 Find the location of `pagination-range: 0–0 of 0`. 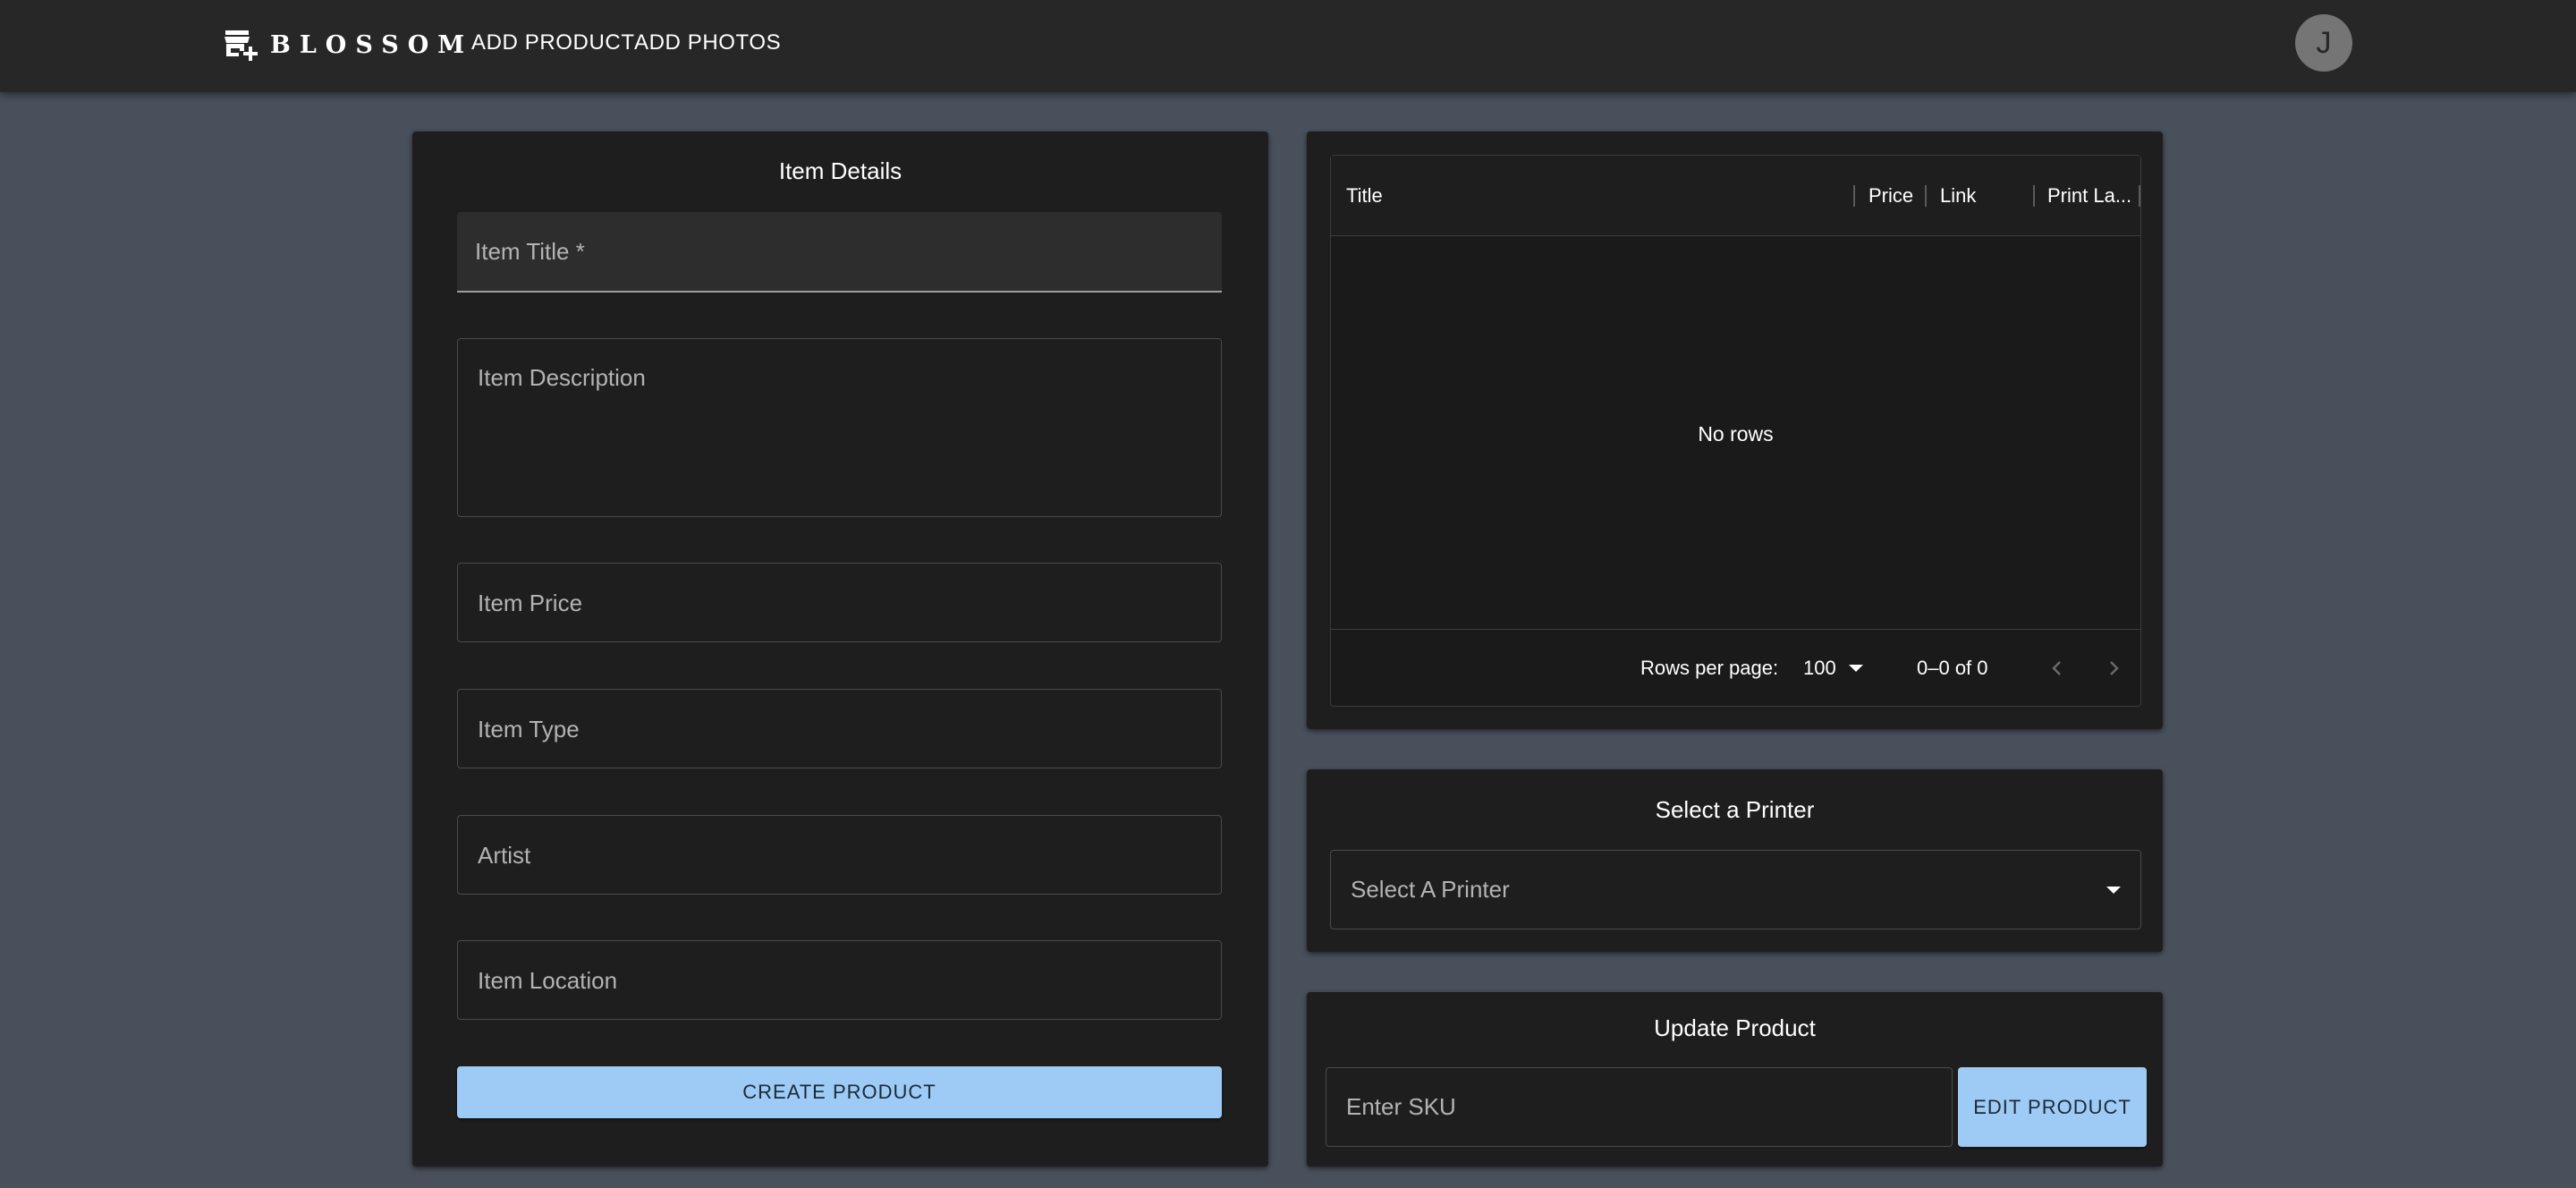

pagination-range: 0–0 of 0 is located at coordinates (1952, 668).